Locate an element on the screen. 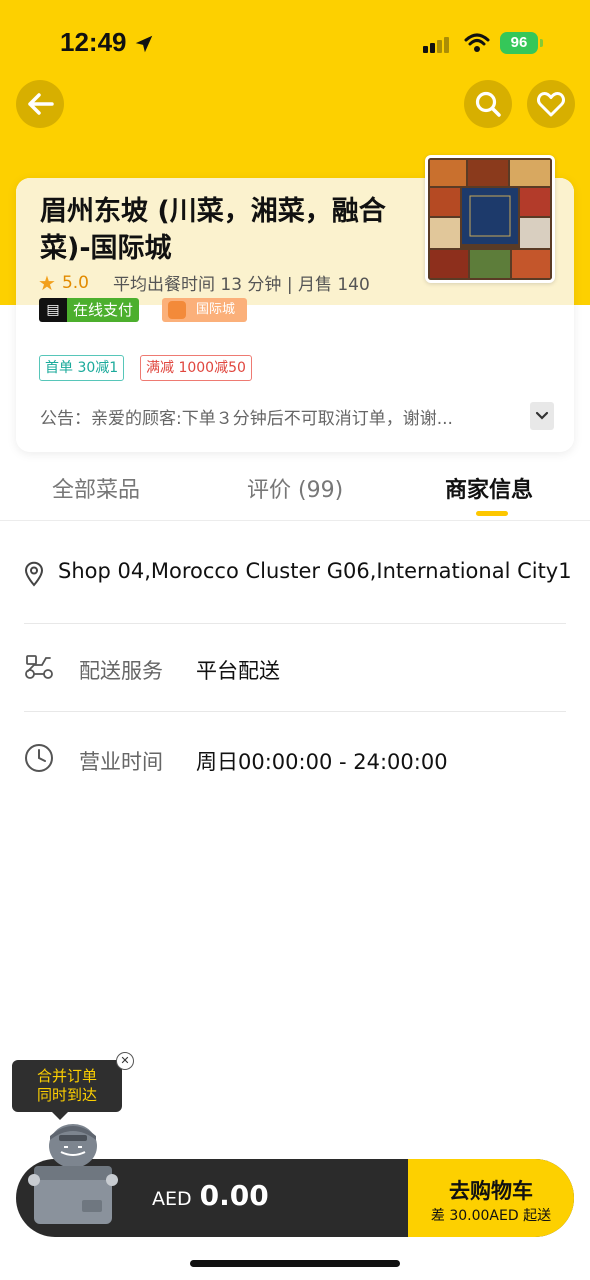  arrow-left-icon is located at coordinates (41, 104).